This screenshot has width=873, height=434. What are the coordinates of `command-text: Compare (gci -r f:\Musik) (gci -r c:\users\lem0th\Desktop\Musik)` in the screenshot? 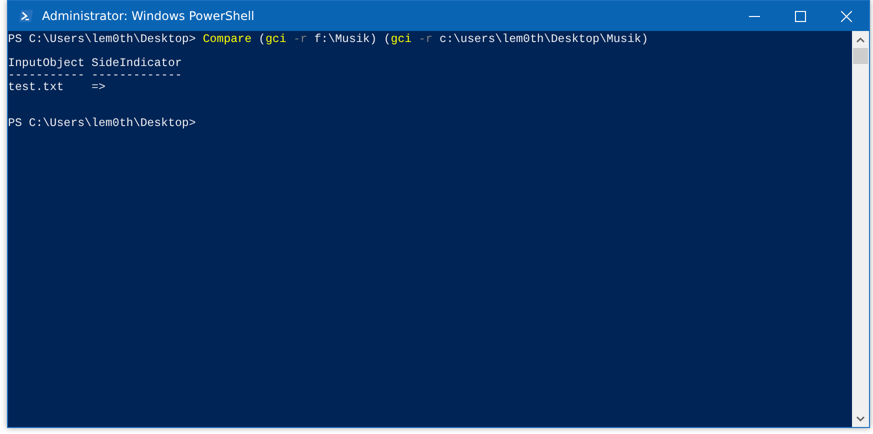 It's located at (425, 39).